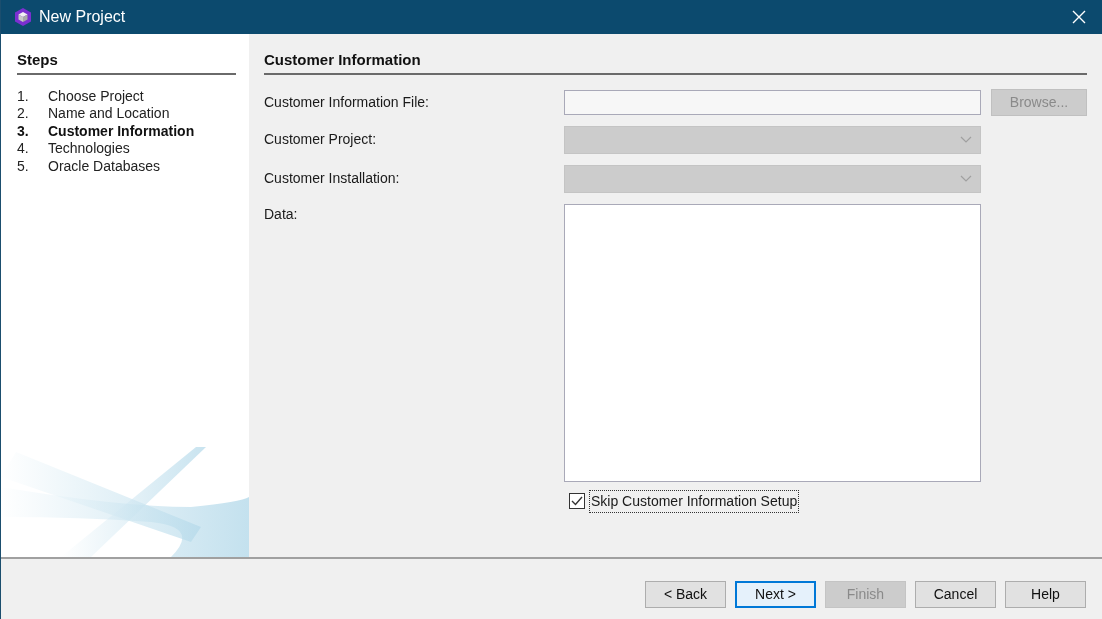 Image resolution: width=1102 pixels, height=619 pixels. Describe the element at coordinates (281, 214) in the screenshot. I see `field-label: Data:` at that location.